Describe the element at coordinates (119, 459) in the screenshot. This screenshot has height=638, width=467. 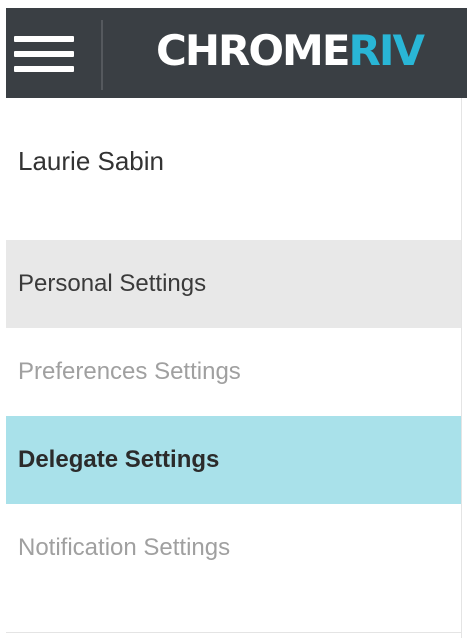
I see `menu-item-label: Delegate Settings` at that location.